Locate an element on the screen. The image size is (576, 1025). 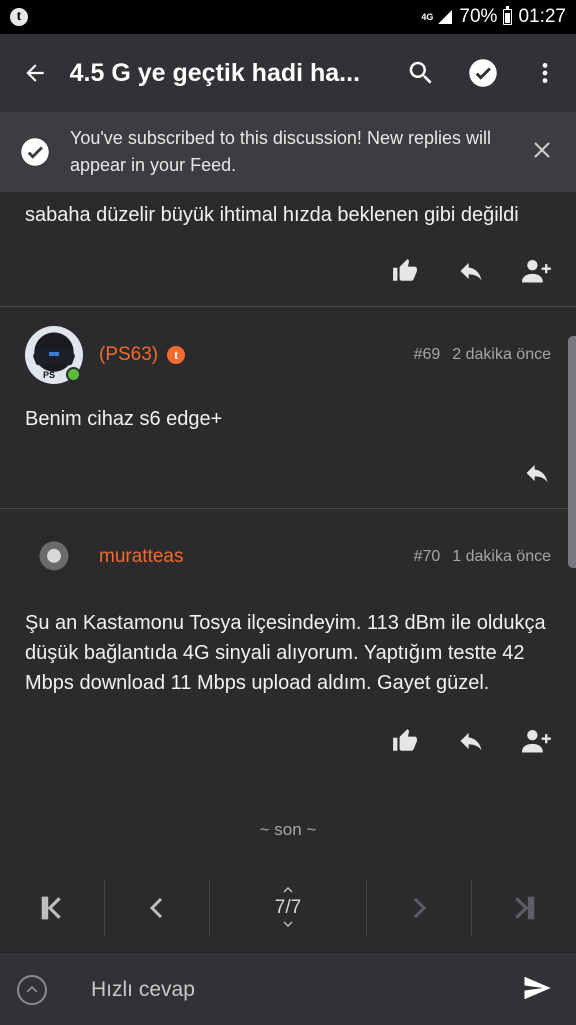
post-time: 2 dakika önce is located at coordinates (501, 354).